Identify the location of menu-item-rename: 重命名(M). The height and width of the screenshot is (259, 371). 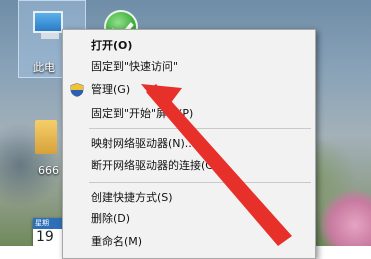
(189, 242).